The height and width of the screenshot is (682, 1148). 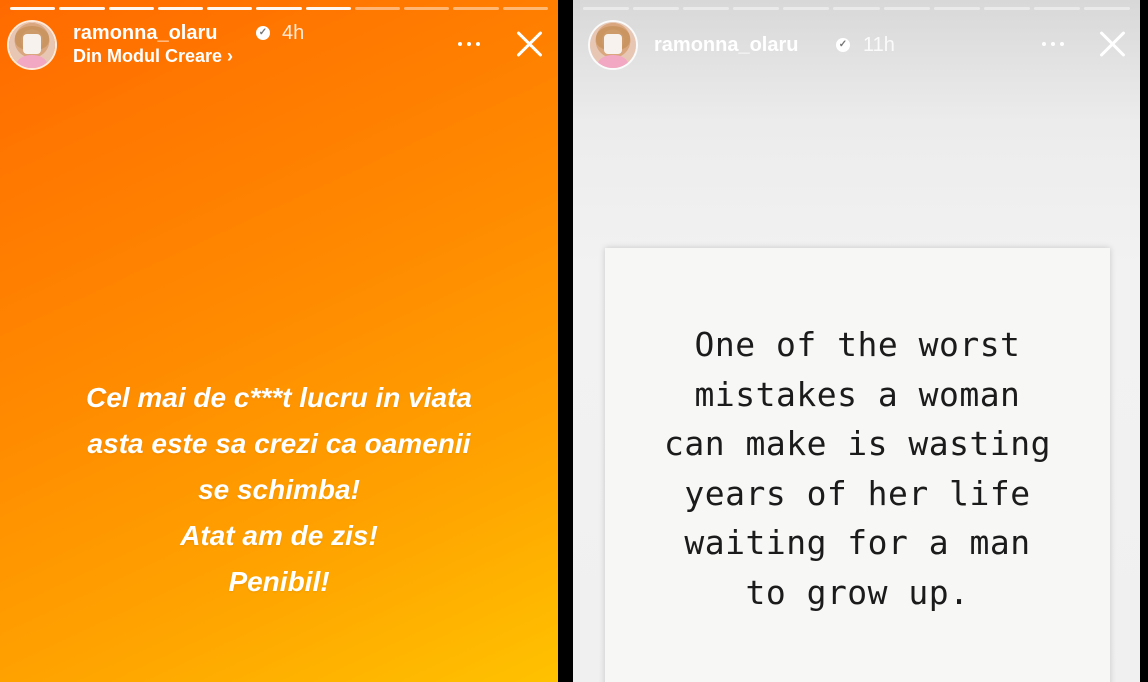 I want to click on story-text-line: Atat am de zis!, so click(x=279, y=535).